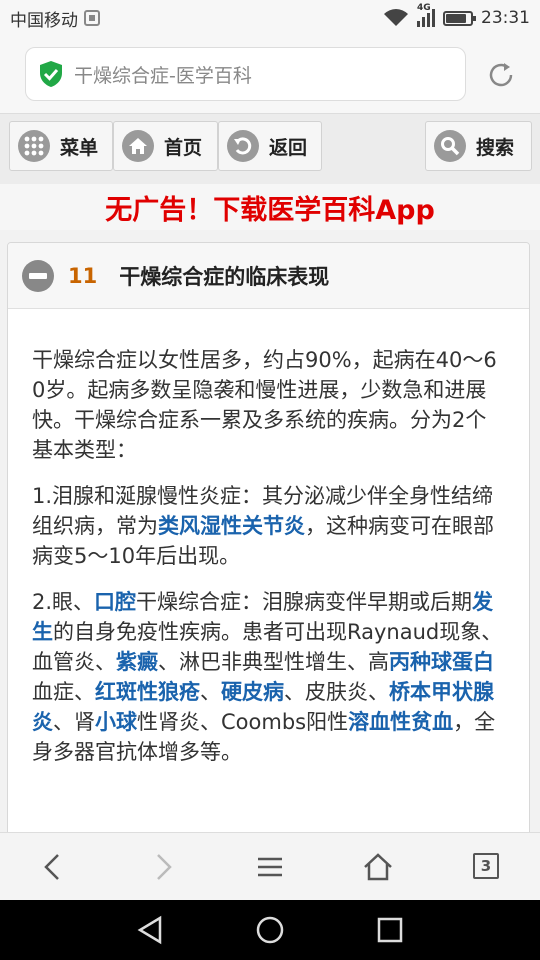 This screenshot has width=540, height=960. I want to click on back-arrow-icon, so click(243, 146).